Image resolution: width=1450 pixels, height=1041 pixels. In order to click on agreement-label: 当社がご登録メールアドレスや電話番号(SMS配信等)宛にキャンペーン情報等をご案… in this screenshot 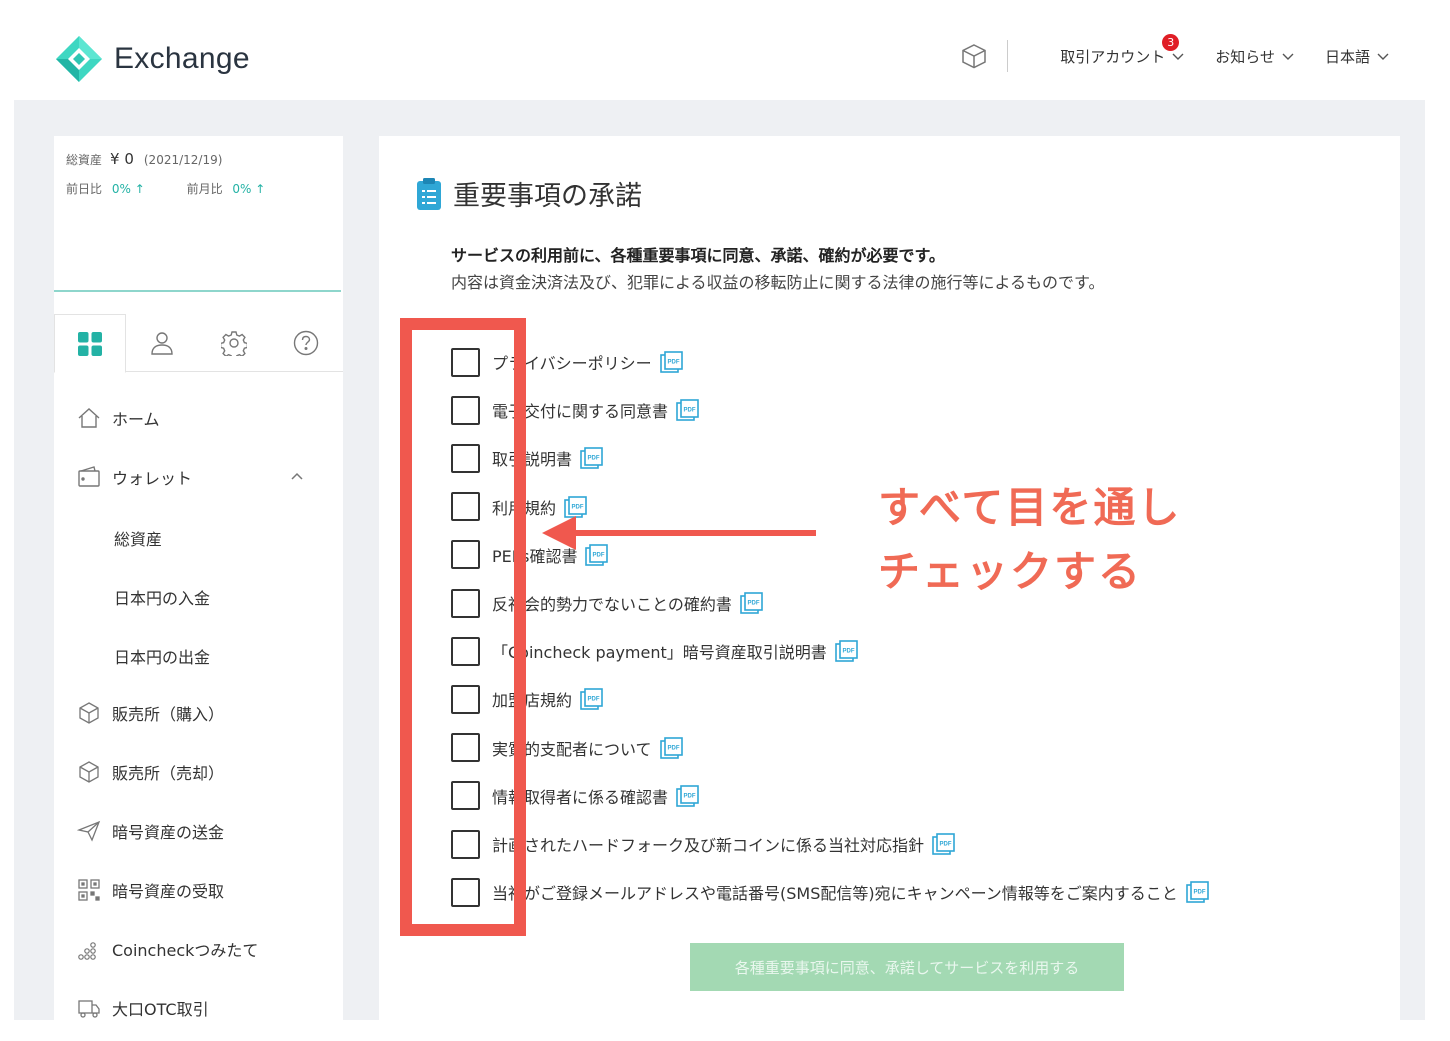, I will do `click(835, 892)`.